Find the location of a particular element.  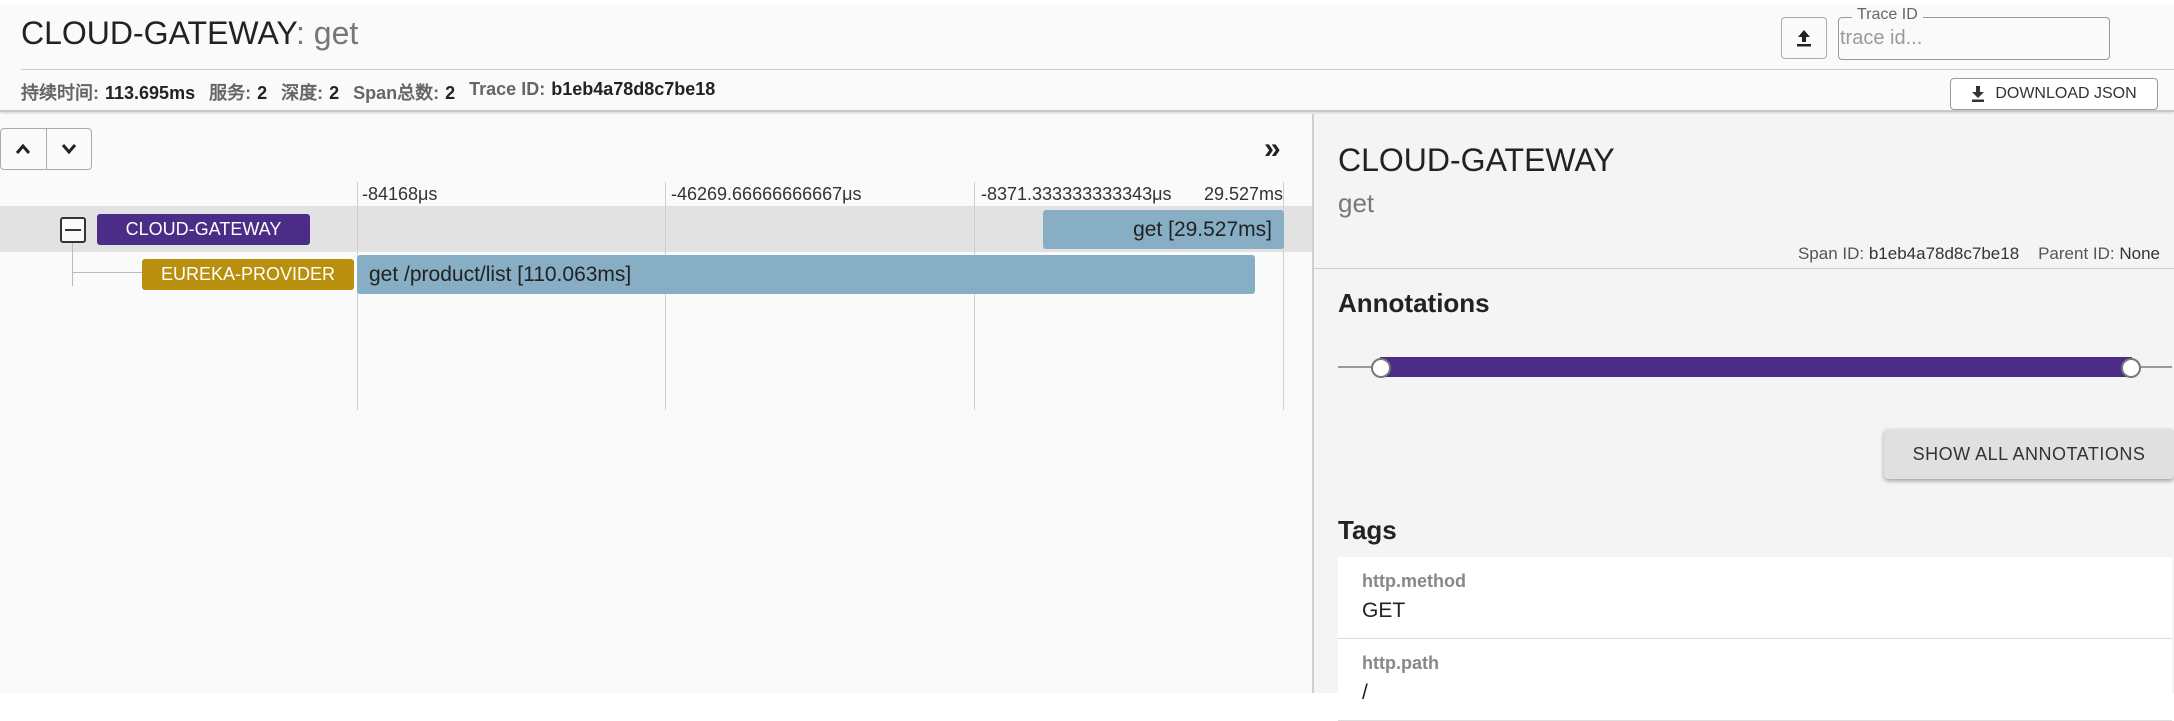

page-title: CLOUD-GATEWAY: get is located at coordinates (189, 33).